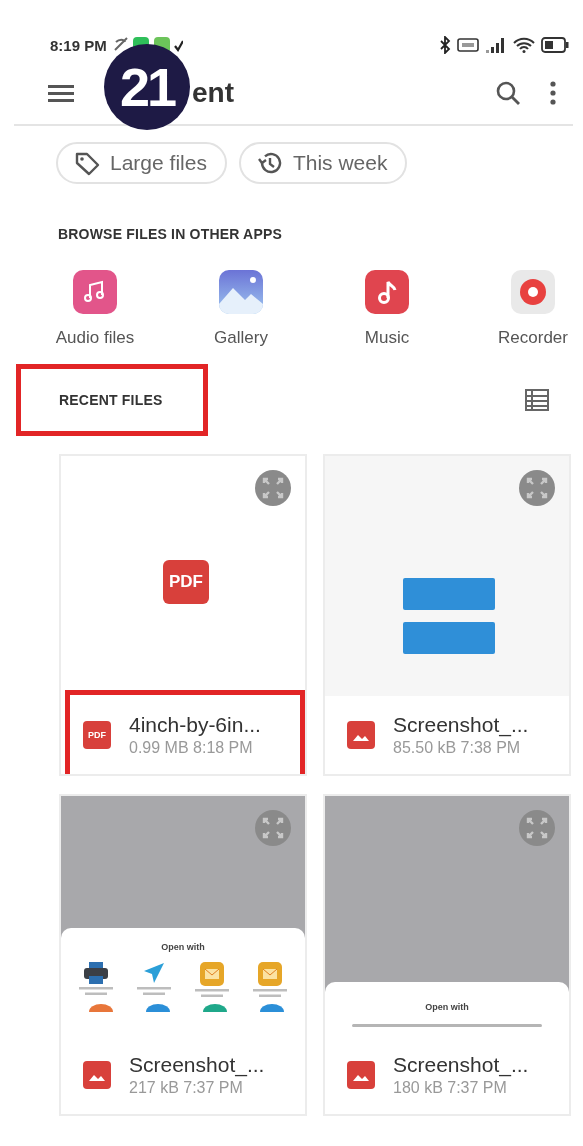 Image resolution: width=583 pixels, height=1146 pixels. What do you see at coordinates (186, 1088) in the screenshot?
I see `file-details: 217 kB 7:37 PM` at bounding box center [186, 1088].